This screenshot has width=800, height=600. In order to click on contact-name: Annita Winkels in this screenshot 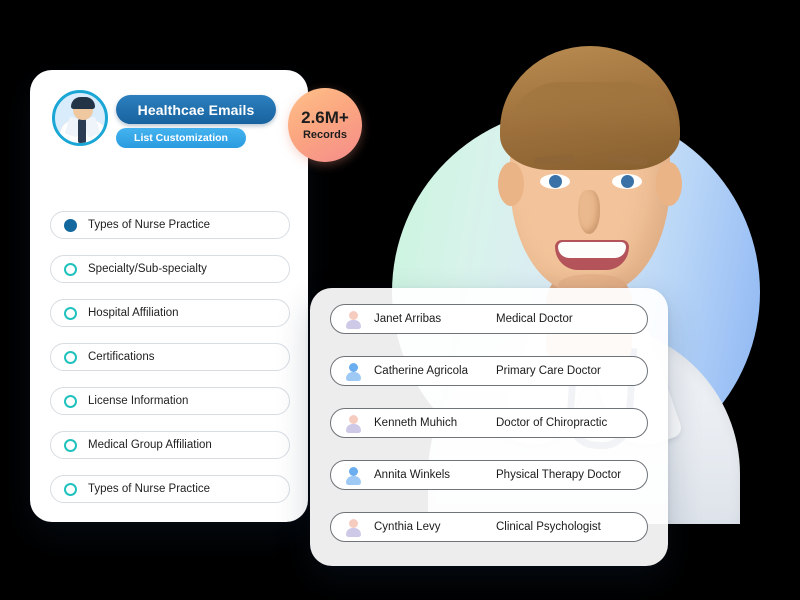, I will do `click(412, 475)`.